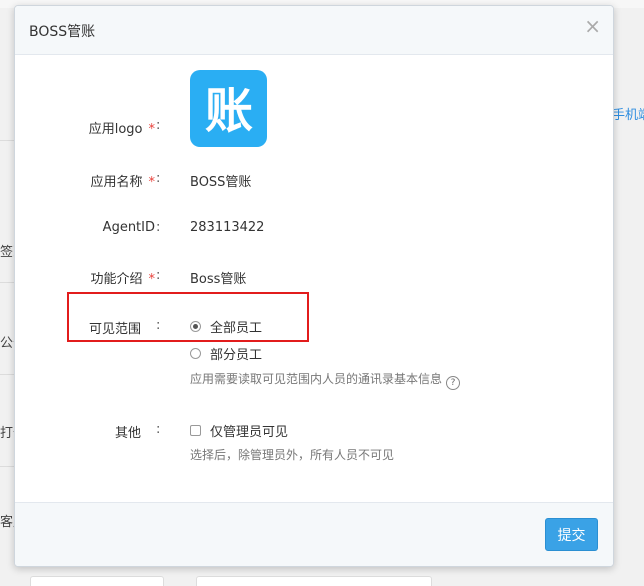 Image resolution: width=644 pixels, height=586 pixels. Describe the element at coordinates (249, 432) in the screenshot. I see `admin-only-checkbox-label: 仅管理员可见` at that location.